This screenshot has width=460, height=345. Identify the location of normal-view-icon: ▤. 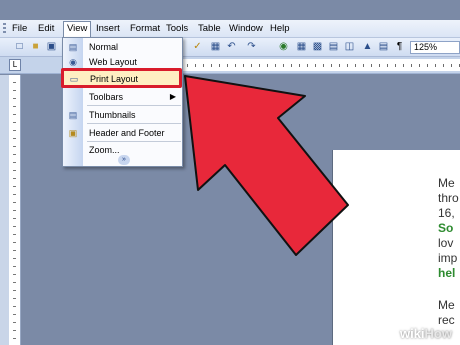
(73, 47).